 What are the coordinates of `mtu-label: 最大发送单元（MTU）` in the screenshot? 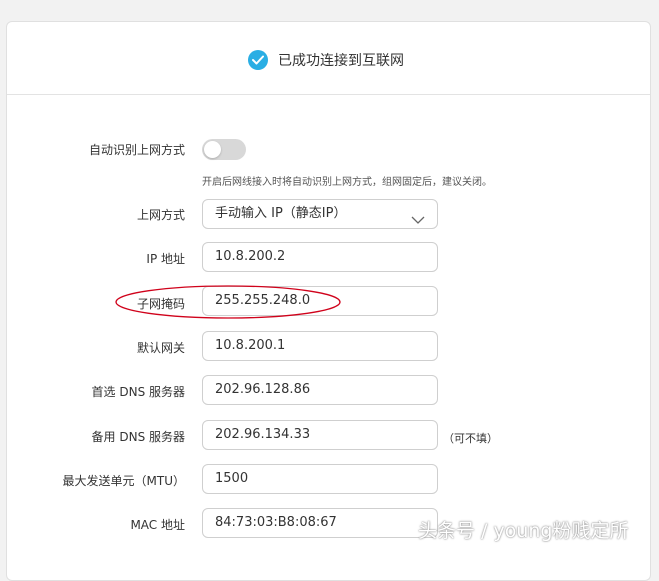 It's located at (123, 481).